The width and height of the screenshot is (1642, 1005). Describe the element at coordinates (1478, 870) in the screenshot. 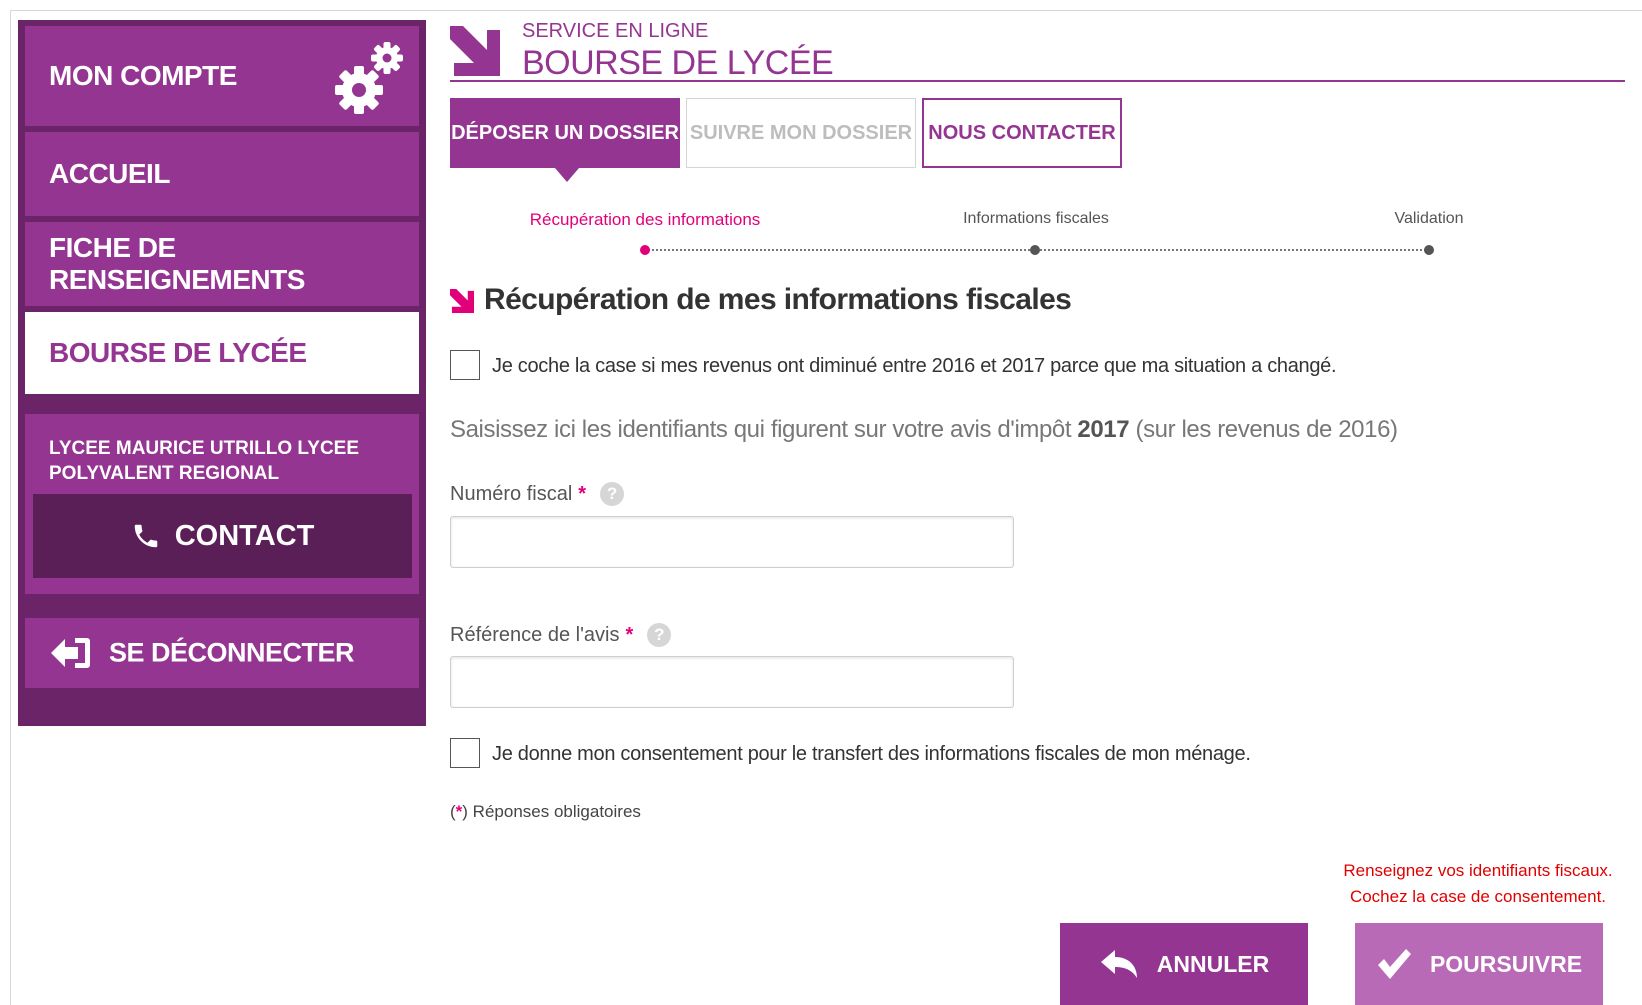

I see `error-identifiants: Renseignez vos identifiants fiscaux.` at that location.